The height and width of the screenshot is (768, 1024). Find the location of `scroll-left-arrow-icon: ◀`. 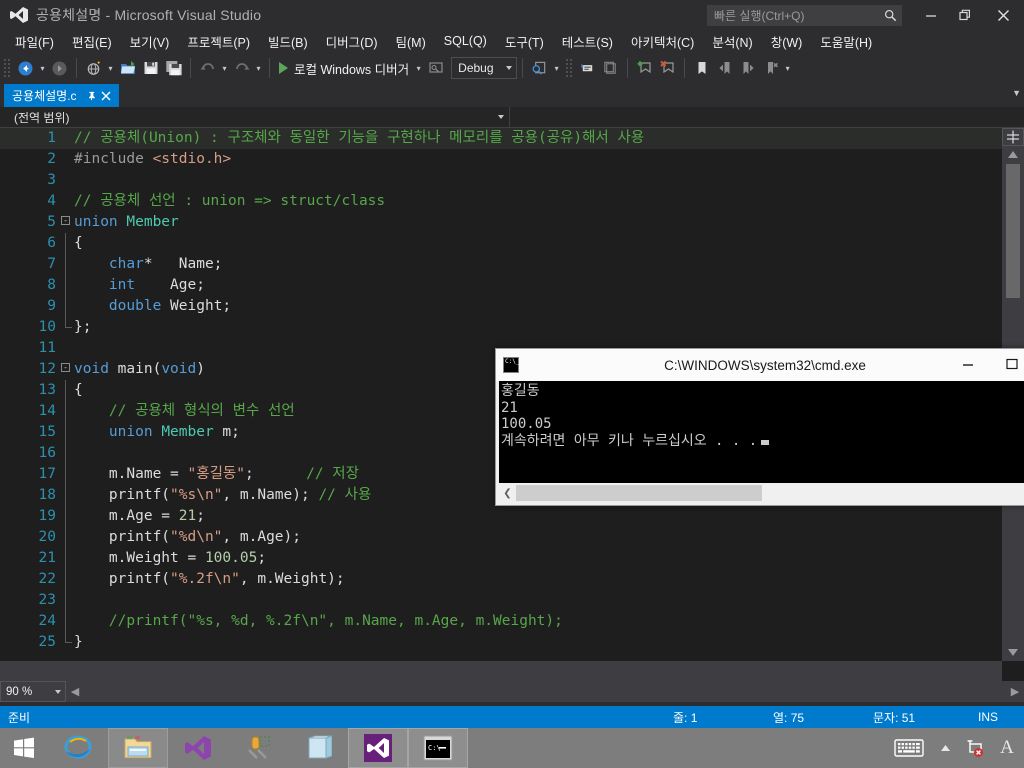

scroll-left-arrow-icon: ◀ is located at coordinates (75, 691).